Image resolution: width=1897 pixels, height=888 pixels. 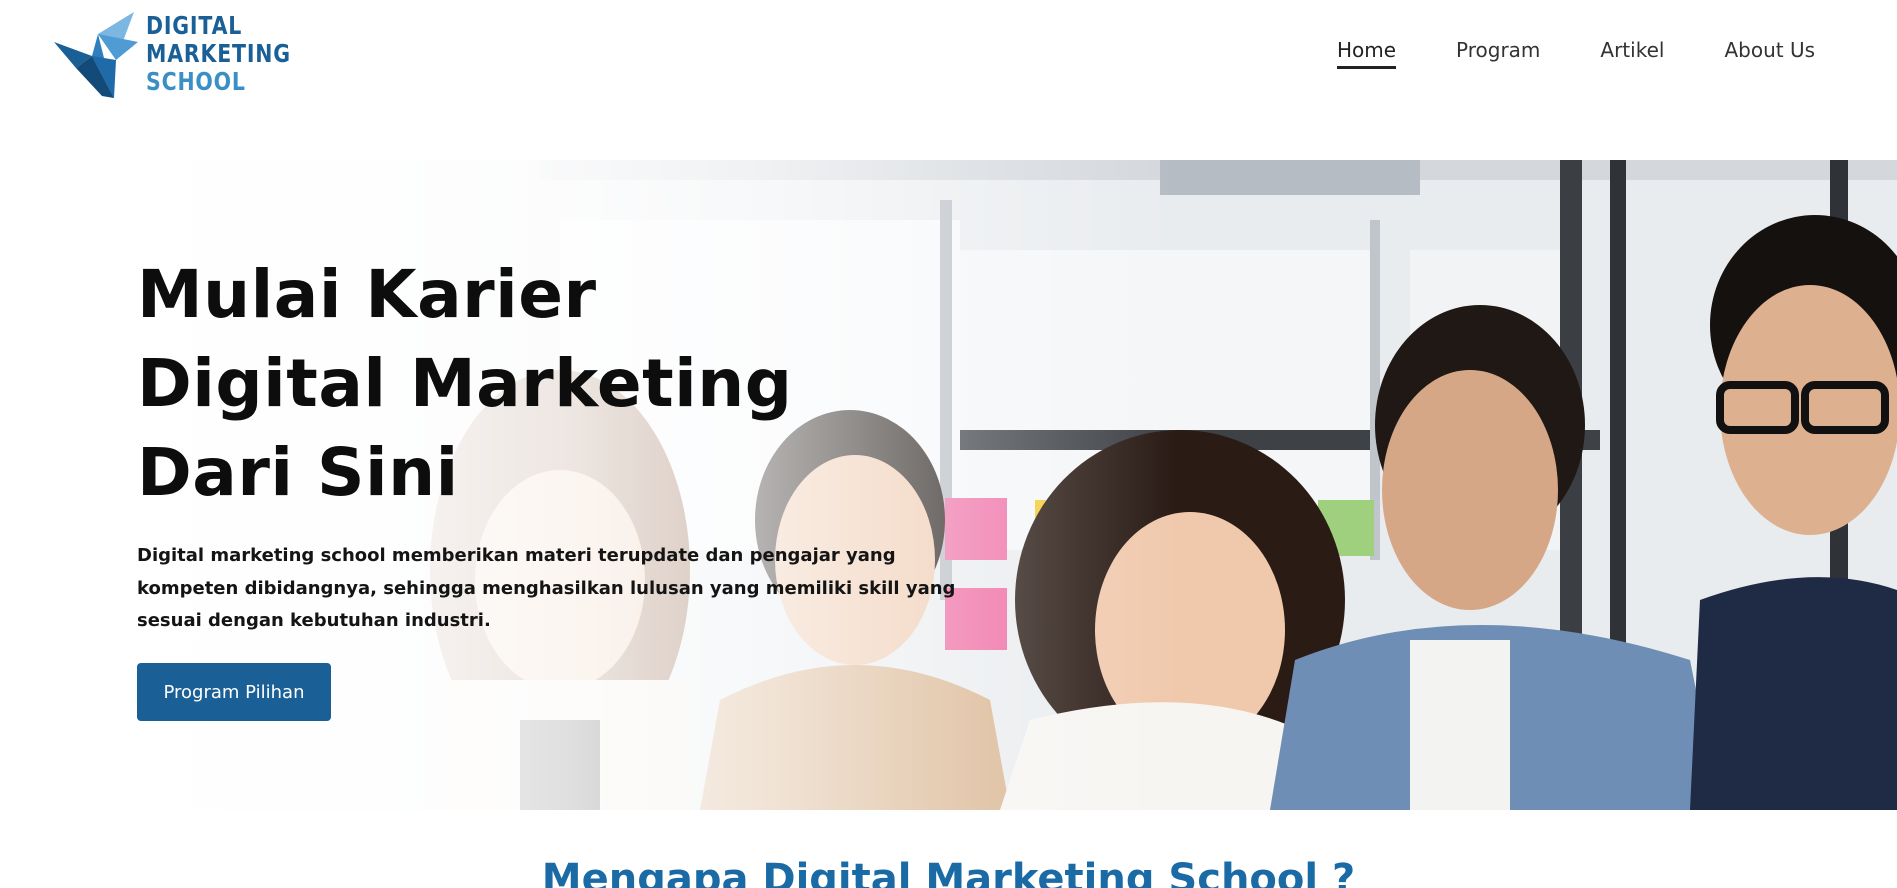 What do you see at coordinates (234, 692) in the screenshot?
I see `program-pilihan-button: Program Pilihan` at bounding box center [234, 692].